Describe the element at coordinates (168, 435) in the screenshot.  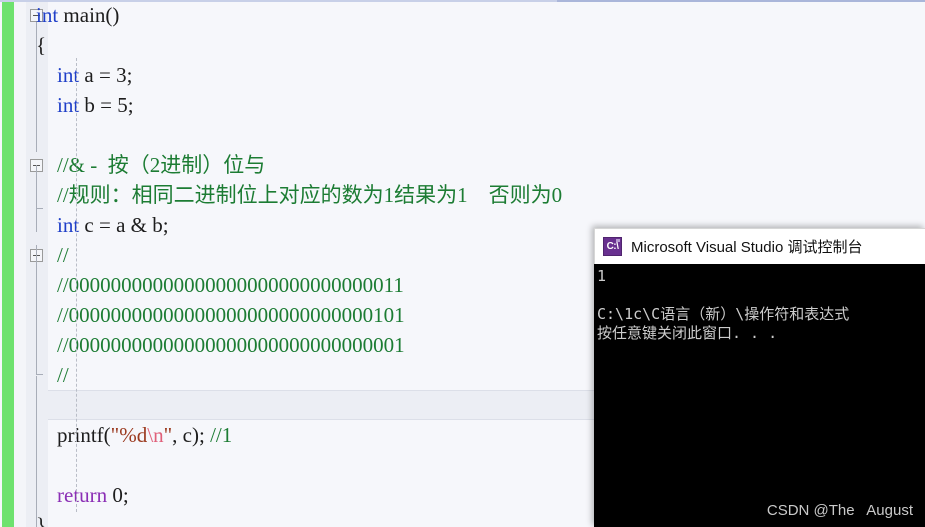
I see `code-token-str: "` at that location.